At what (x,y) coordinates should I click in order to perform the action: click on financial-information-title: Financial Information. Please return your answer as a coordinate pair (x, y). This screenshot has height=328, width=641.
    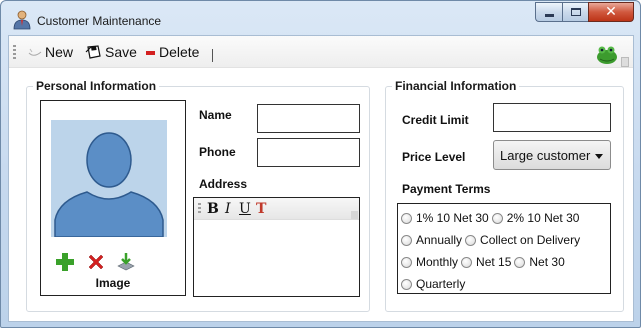
    Looking at the image, I should click on (456, 86).